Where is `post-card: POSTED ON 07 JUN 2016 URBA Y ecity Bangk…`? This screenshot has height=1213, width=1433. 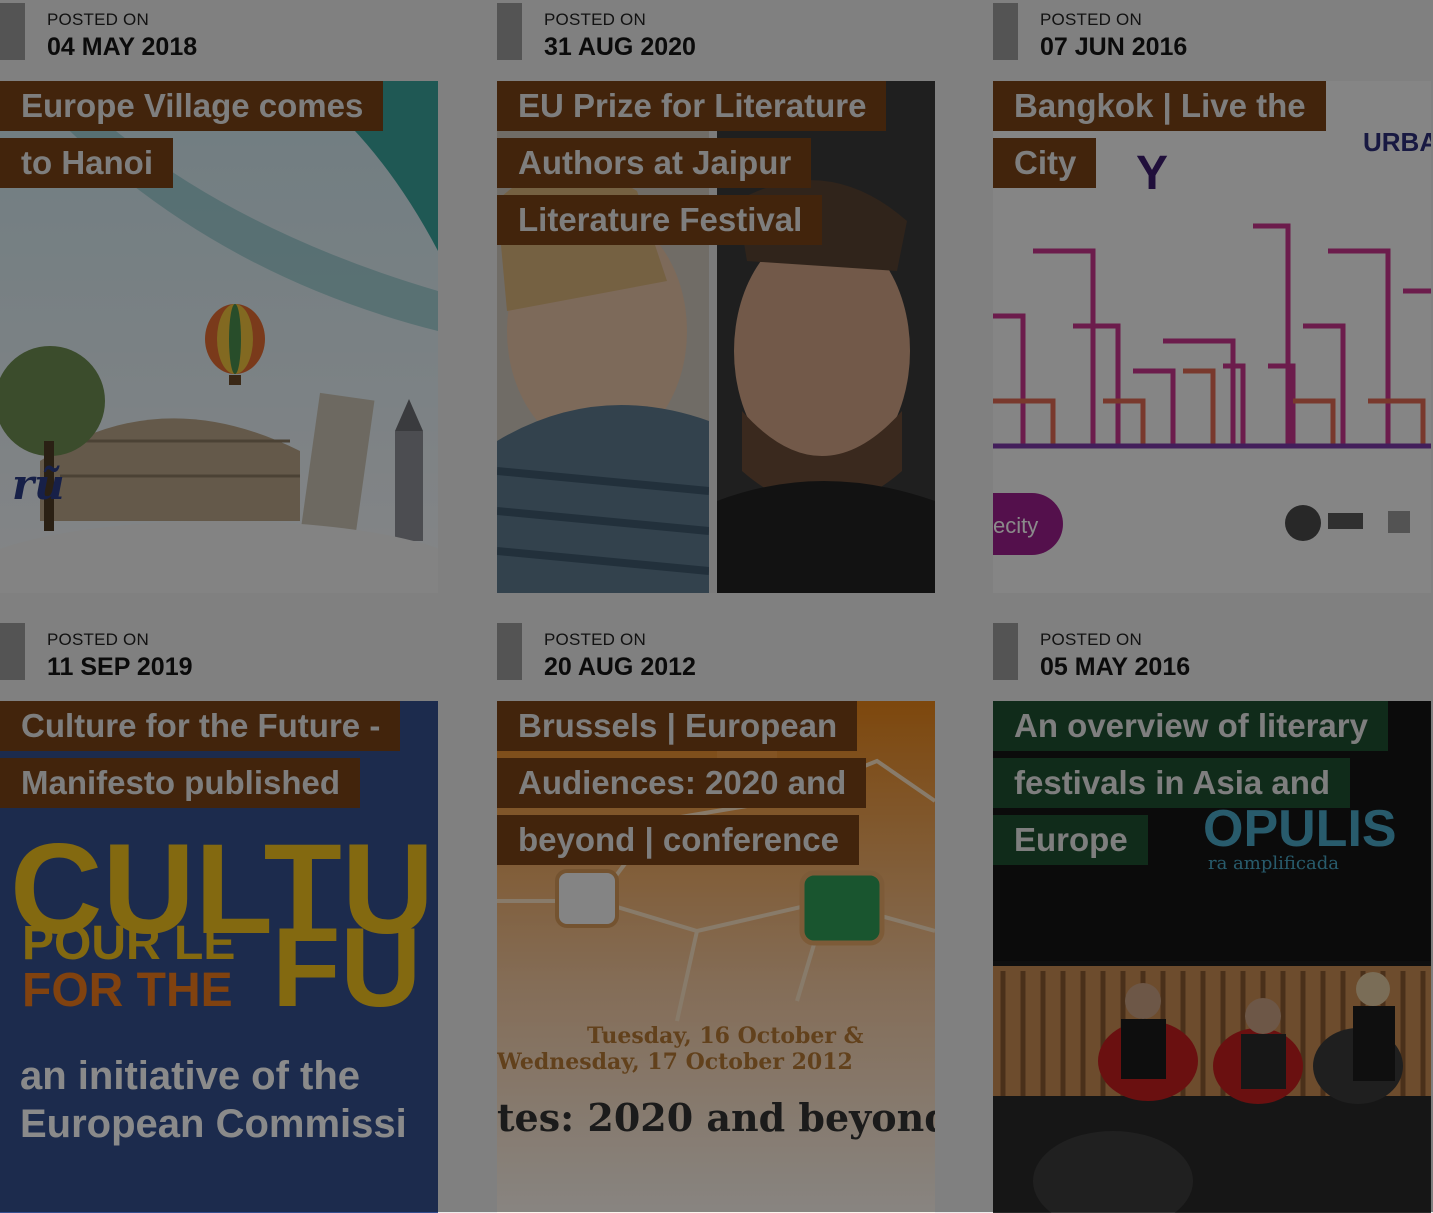
post-card: POSTED ON 07 JUN 2016 URBA Y ecity Bangk… is located at coordinates (1212, 296).